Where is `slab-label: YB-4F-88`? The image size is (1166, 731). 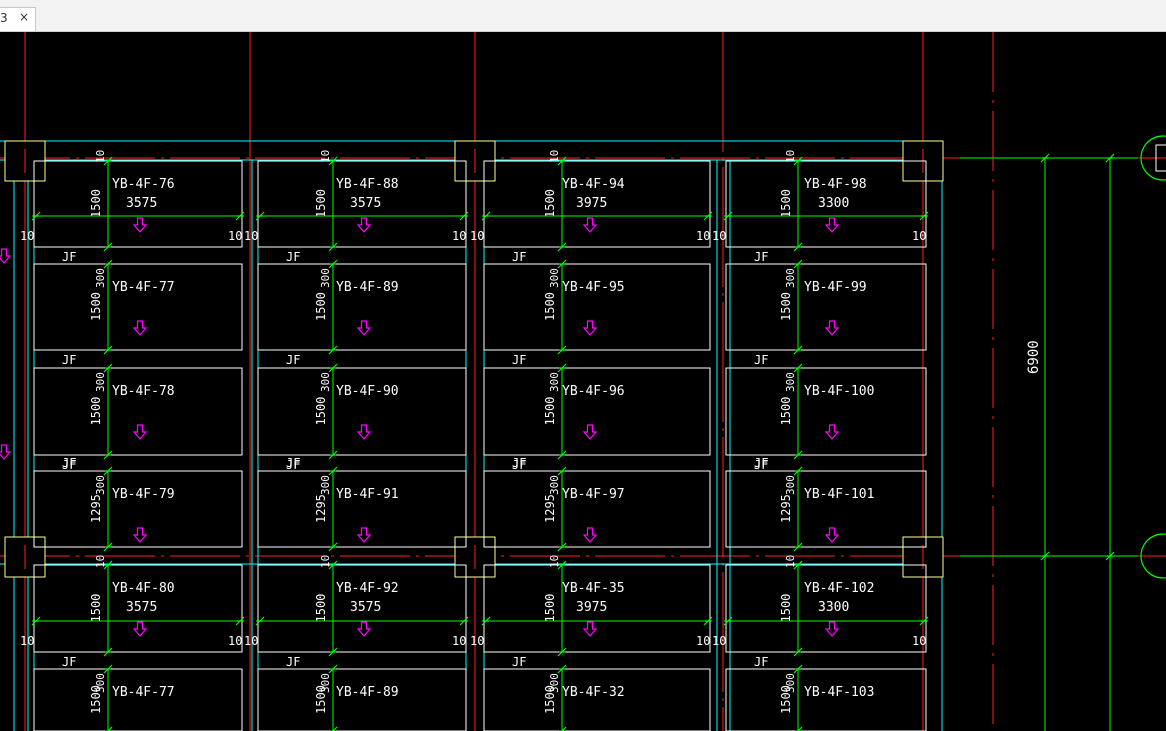
slab-label: YB-4F-88 is located at coordinates (367, 184).